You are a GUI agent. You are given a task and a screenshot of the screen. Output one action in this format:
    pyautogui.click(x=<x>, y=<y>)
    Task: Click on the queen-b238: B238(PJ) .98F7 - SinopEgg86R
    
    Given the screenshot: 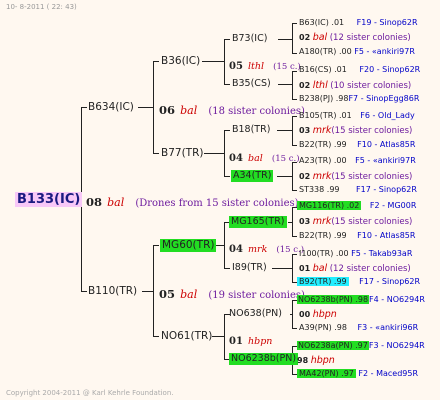 What is the action you would take?
    pyautogui.click(x=359, y=99)
    